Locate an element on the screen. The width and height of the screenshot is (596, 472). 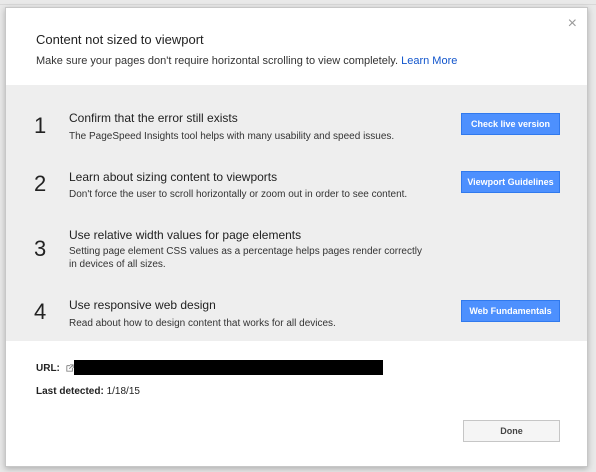
step-title: Learn about sizing content to viewports is located at coordinates (173, 177).